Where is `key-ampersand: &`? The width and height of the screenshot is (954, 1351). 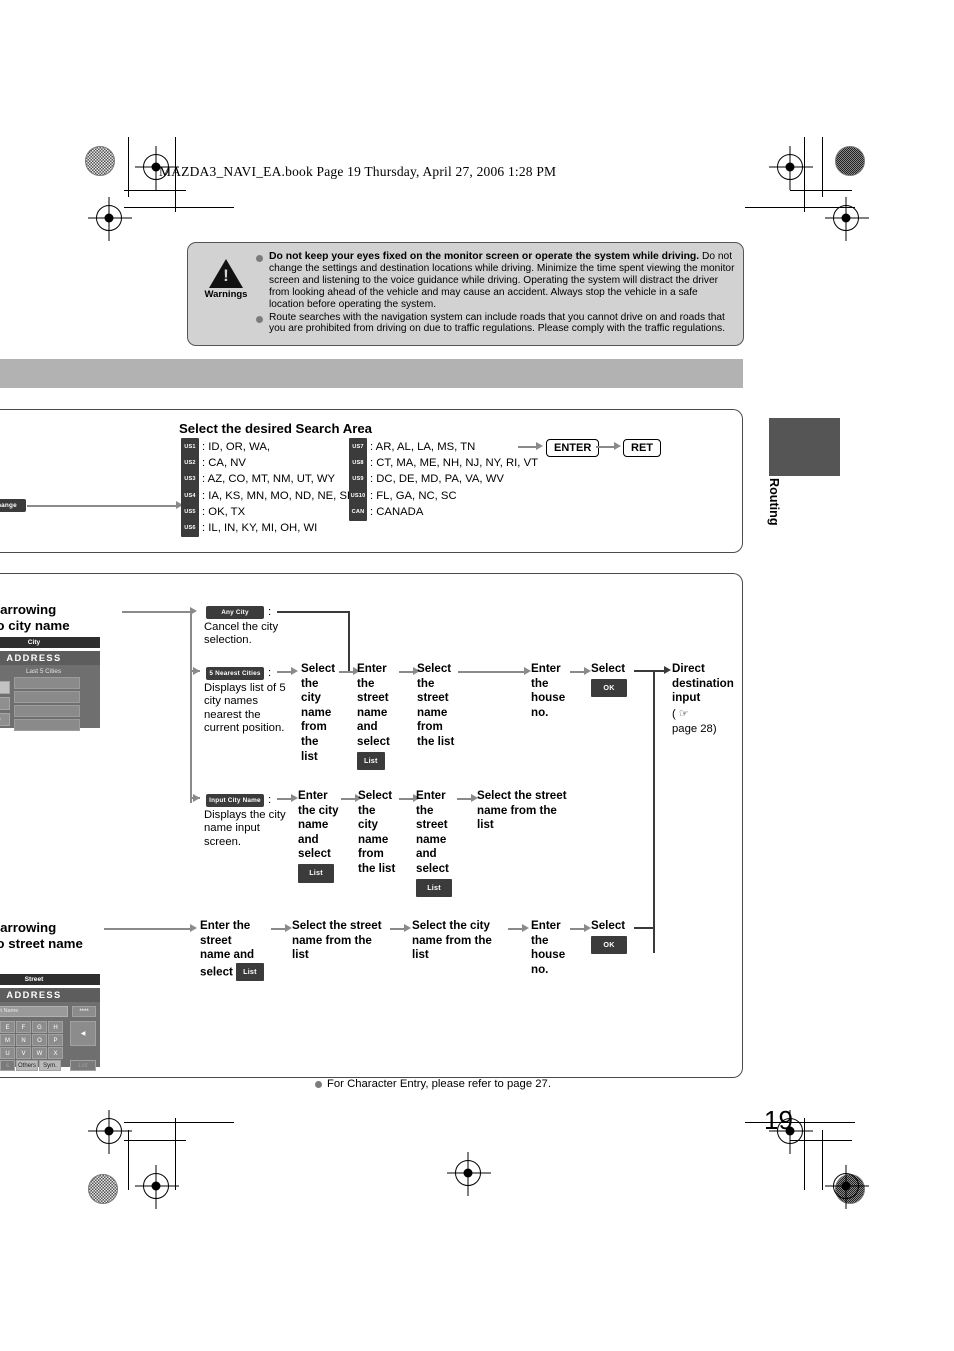
key-ampersand: & is located at coordinates (7, 1065).